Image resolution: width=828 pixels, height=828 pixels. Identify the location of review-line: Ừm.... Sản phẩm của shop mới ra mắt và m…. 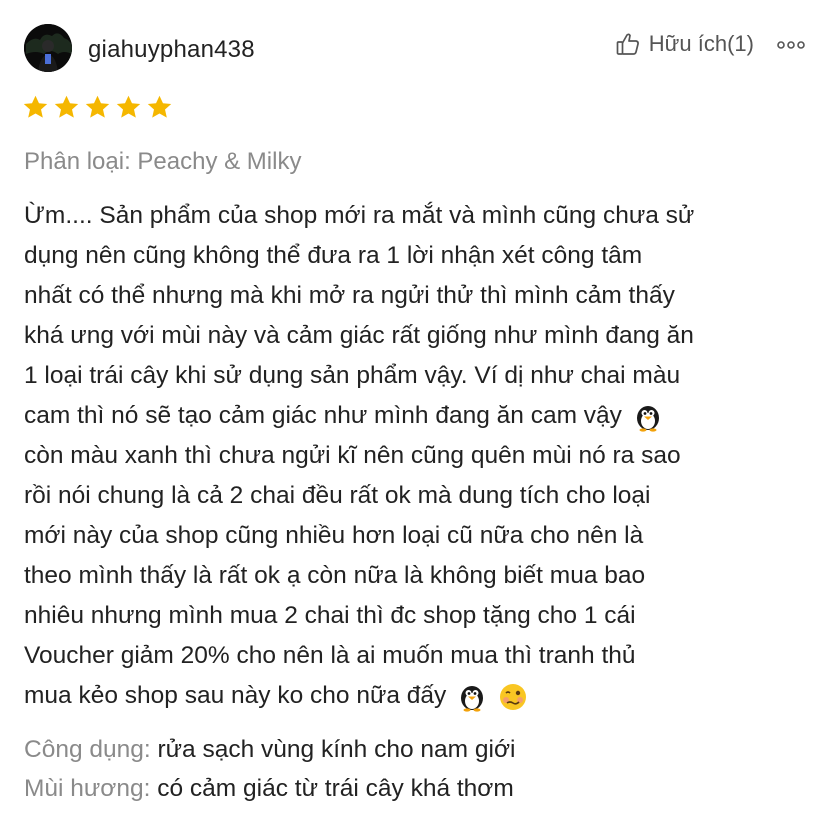
(359, 215).